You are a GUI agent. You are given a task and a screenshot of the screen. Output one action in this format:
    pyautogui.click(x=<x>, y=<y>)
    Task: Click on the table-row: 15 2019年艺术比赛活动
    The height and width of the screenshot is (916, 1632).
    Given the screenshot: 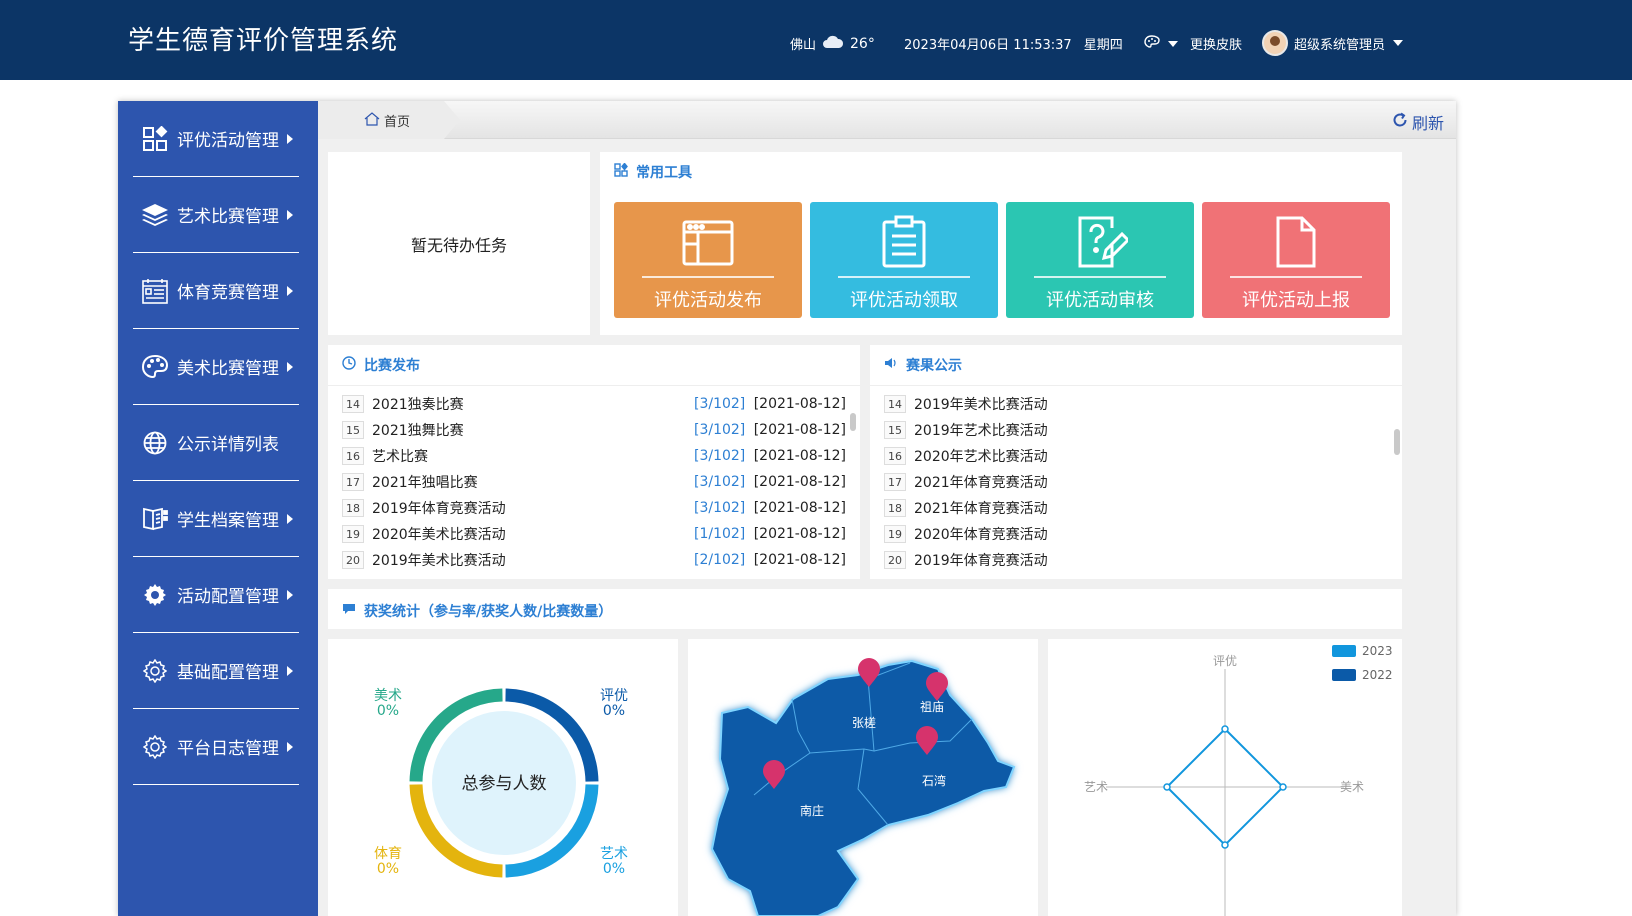 What is the action you would take?
    pyautogui.click(x=1136, y=430)
    